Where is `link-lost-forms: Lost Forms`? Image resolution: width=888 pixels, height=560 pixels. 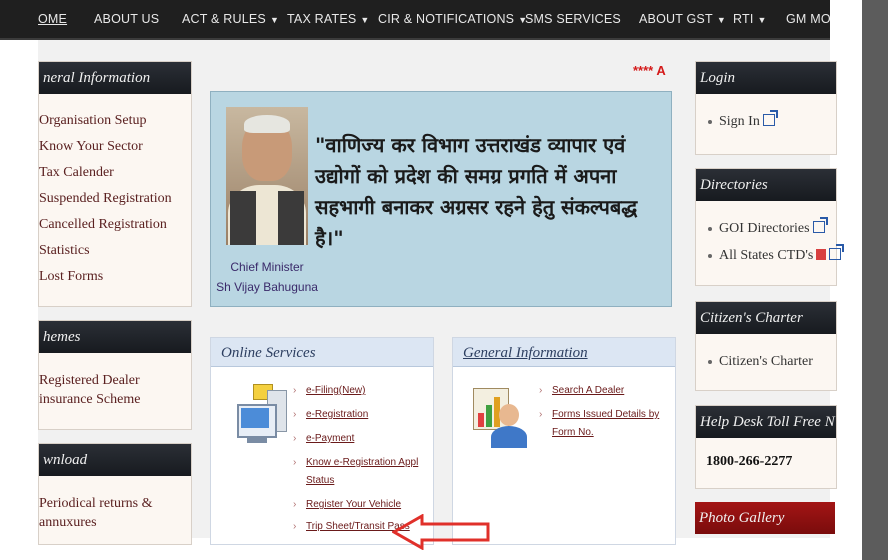
link-lost-forms: Lost Forms is located at coordinates (105, 277).